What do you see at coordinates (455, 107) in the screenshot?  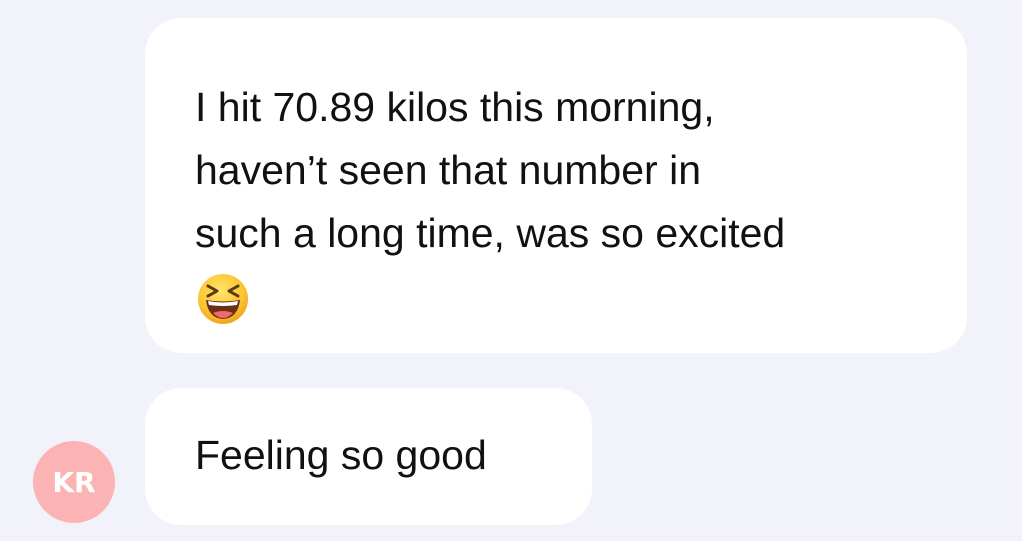 I see `message-text-line: I hit 70.89 kilos this morning,` at bounding box center [455, 107].